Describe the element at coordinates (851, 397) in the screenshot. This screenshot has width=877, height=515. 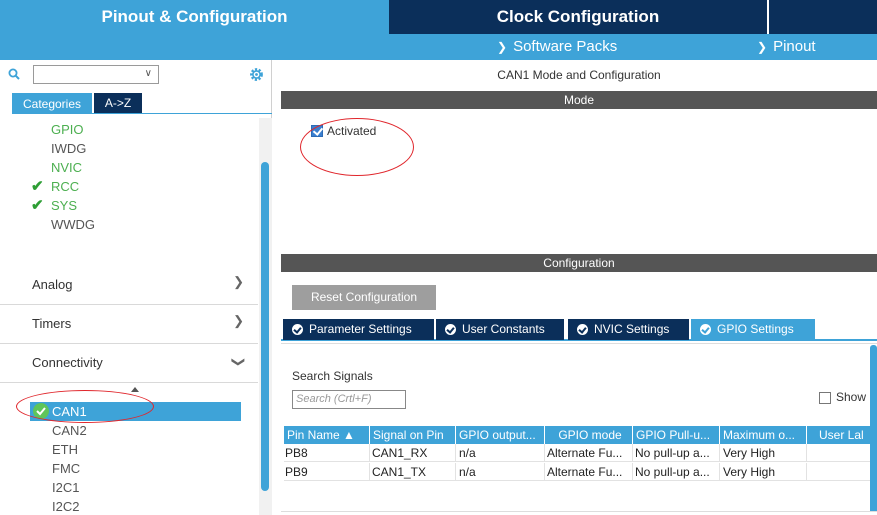
I see `show-label: Show` at that location.